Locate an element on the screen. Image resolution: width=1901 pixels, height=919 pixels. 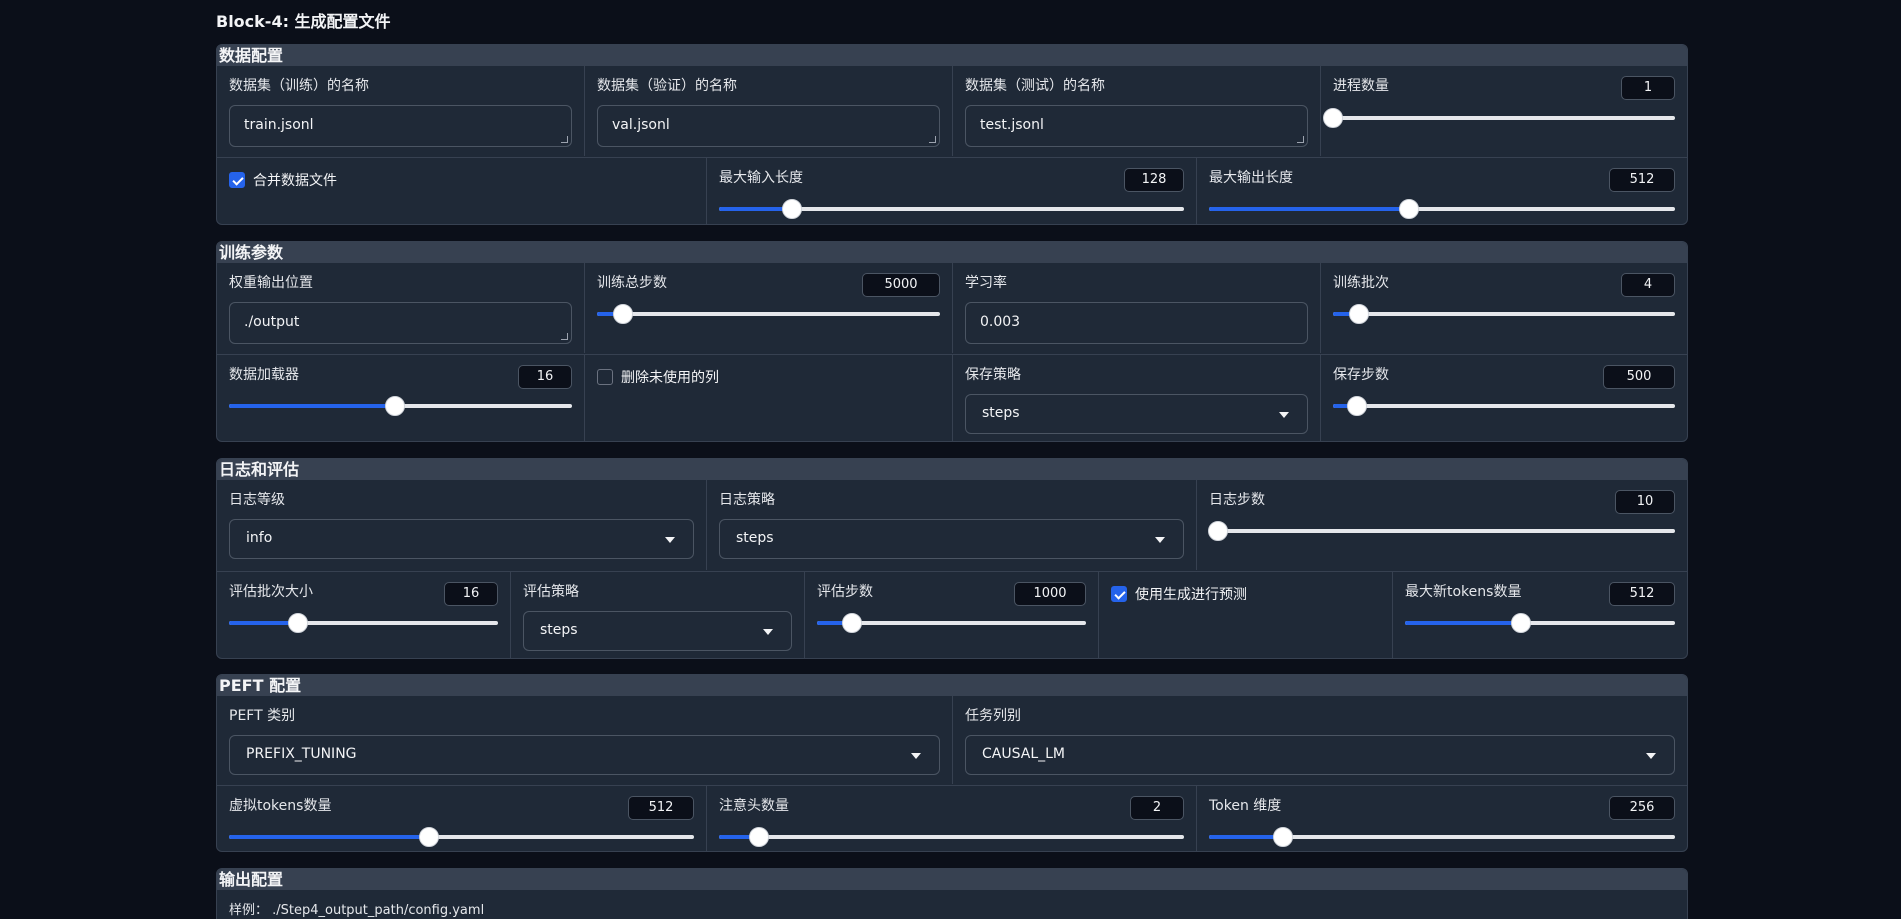
field-label: 最大输入长度 is located at coordinates (761, 178).